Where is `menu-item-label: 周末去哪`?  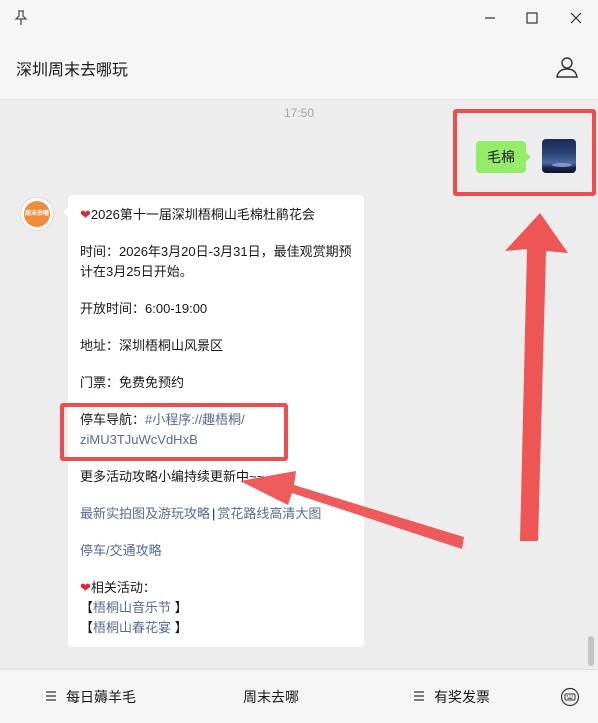
menu-item-label: 周末去哪 is located at coordinates (271, 697).